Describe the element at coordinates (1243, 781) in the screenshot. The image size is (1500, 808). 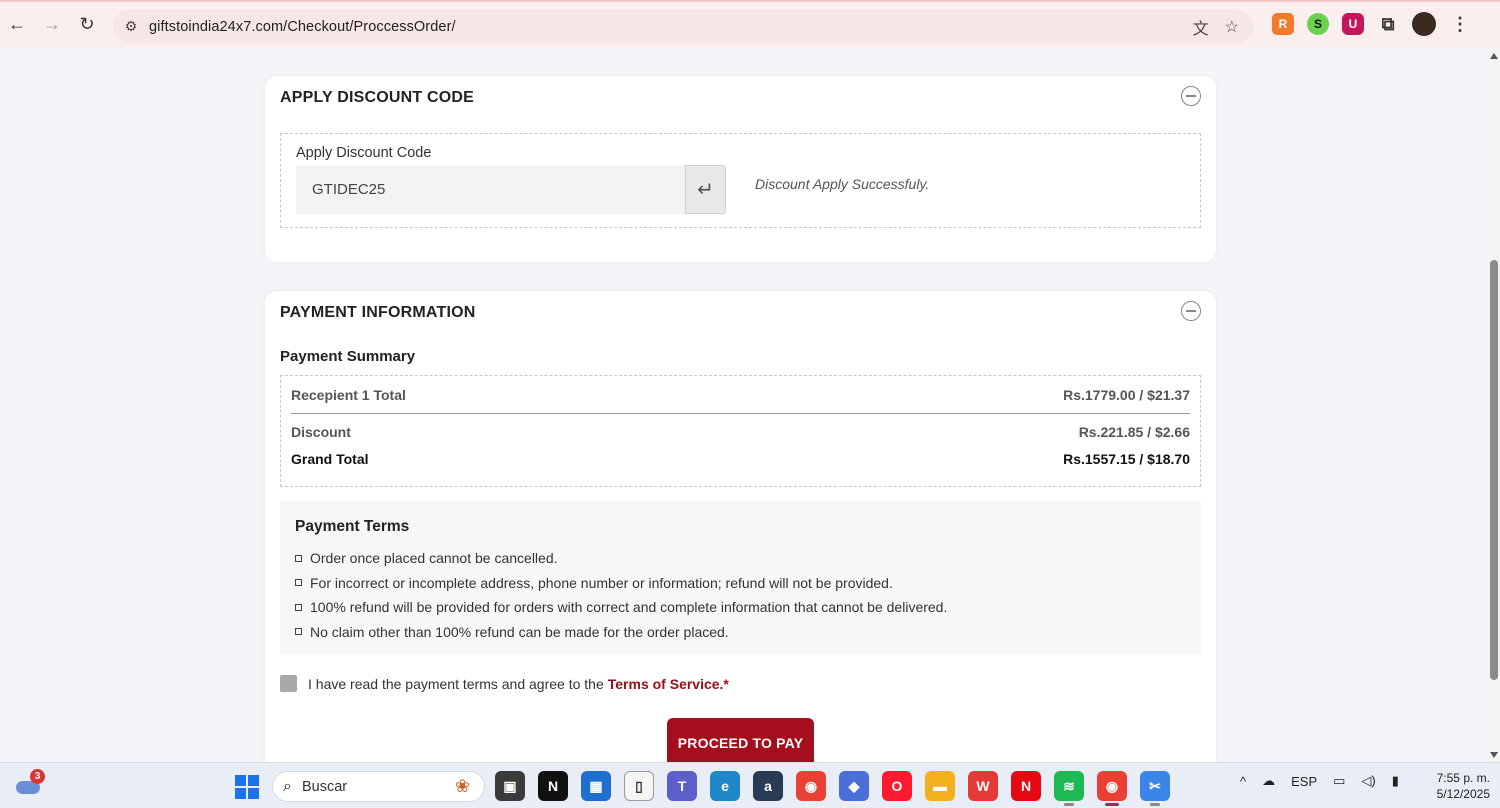
I see `tray-chevron-icon: ^` at that location.